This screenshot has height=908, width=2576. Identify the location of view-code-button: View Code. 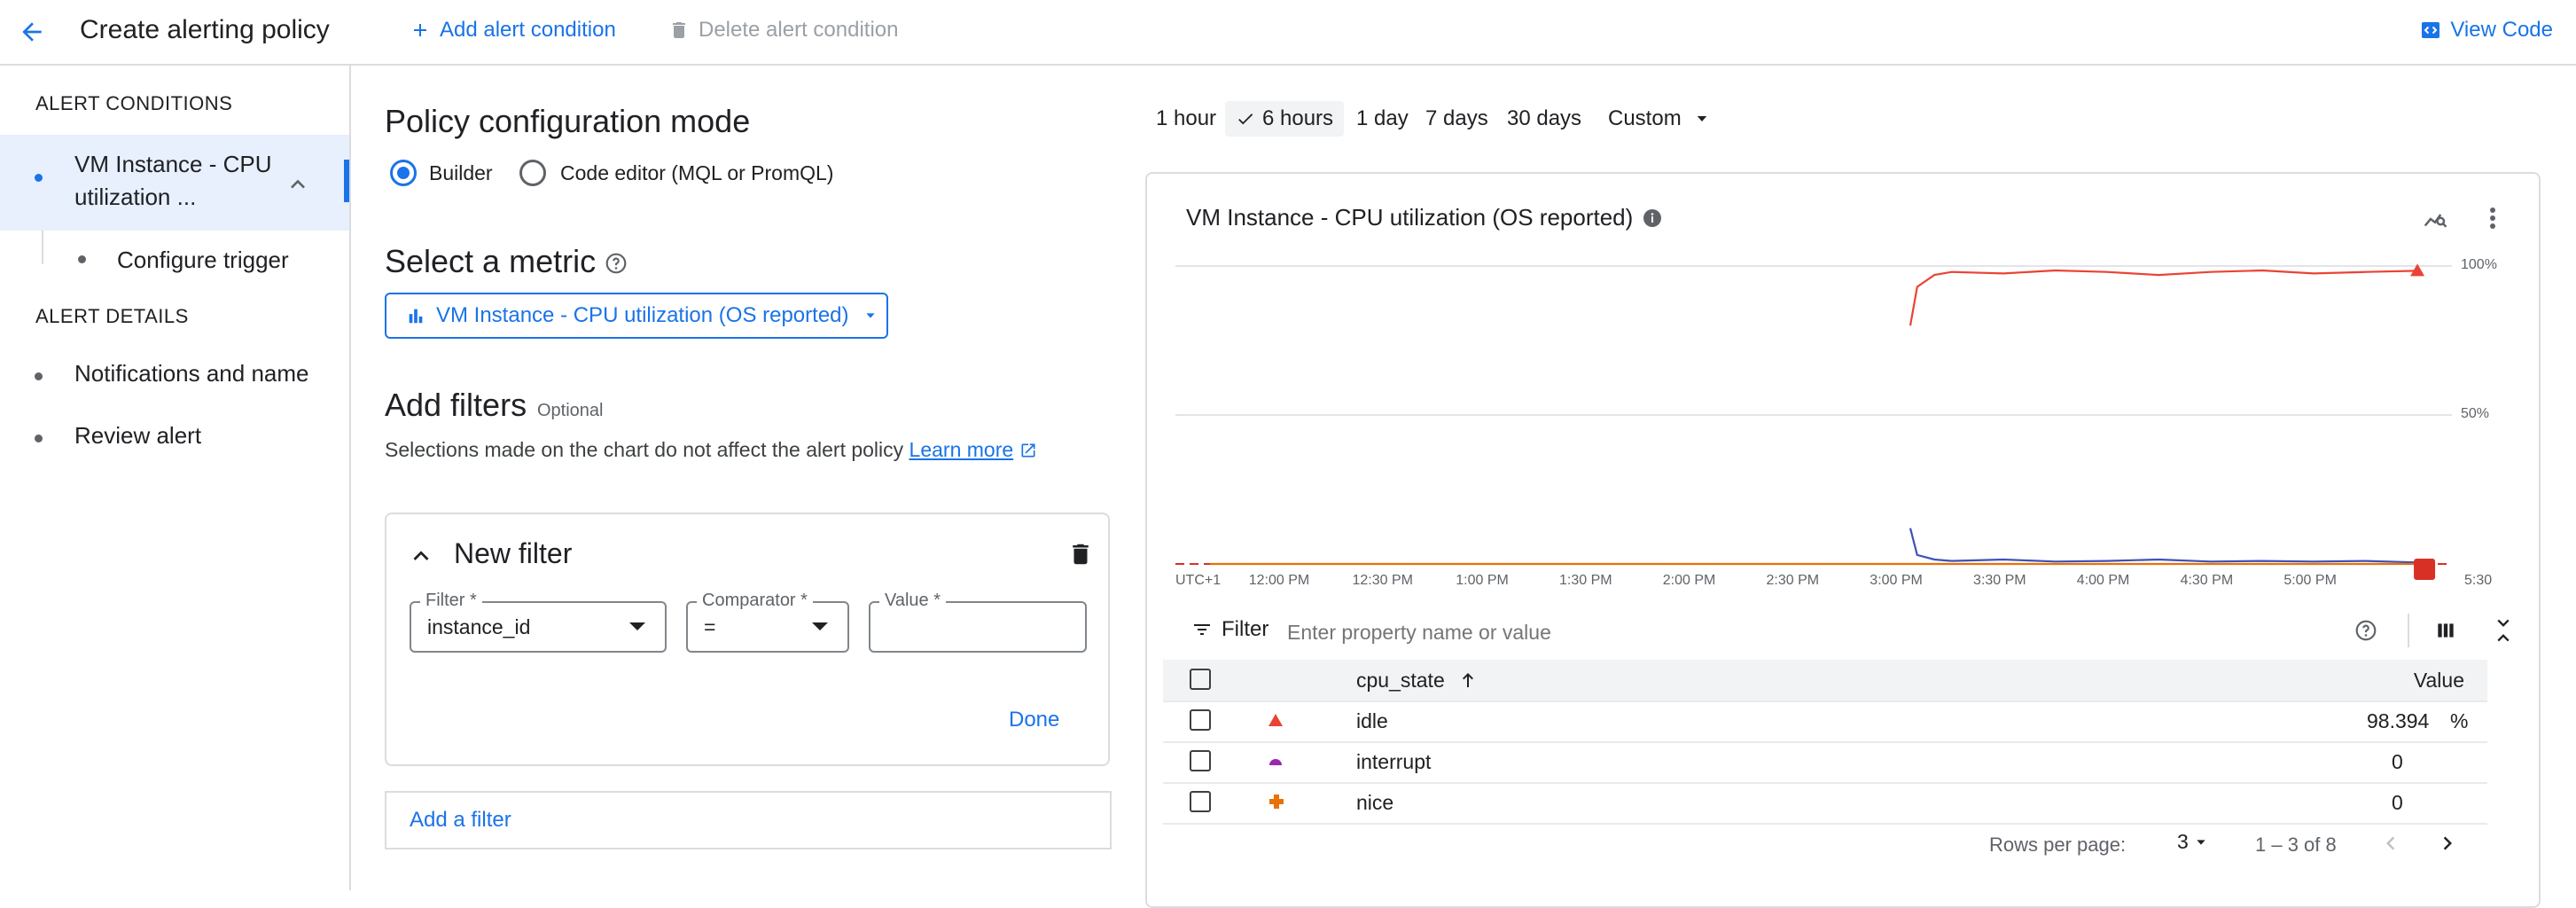
(2486, 30).